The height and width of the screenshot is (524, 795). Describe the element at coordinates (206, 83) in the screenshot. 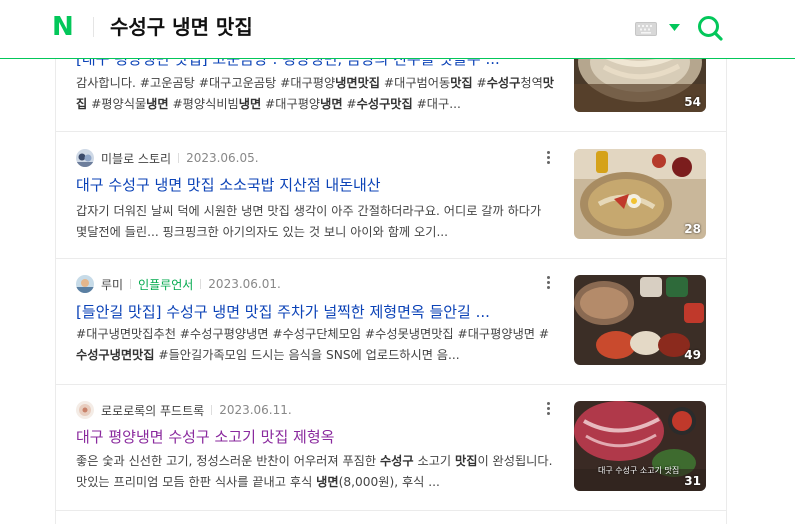

I see `description-text: 감사합니다. #고운곰탕 #대구고운곰탕 #대구평양` at that location.